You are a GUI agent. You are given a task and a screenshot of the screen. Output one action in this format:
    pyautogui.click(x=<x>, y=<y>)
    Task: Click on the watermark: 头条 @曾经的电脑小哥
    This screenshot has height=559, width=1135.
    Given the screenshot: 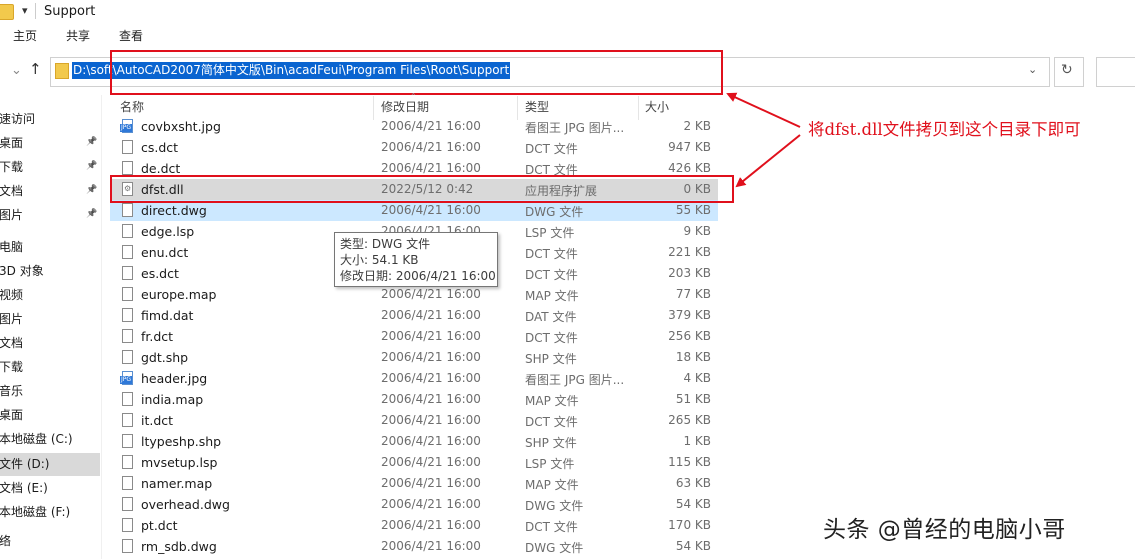 What is the action you would take?
    pyautogui.click(x=944, y=530)
    